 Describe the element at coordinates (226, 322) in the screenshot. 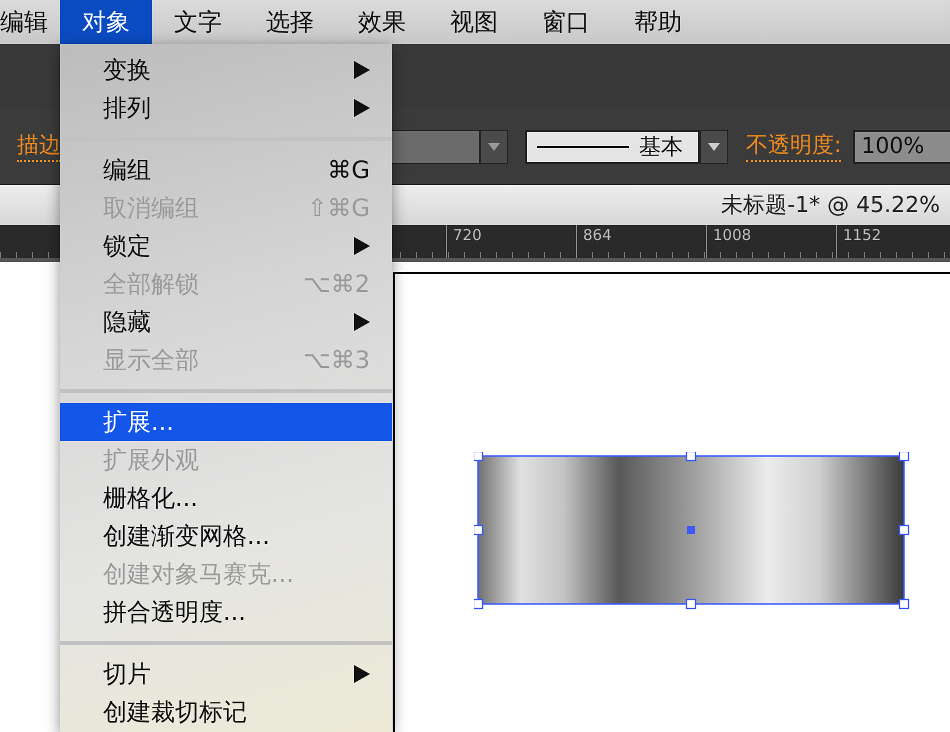

I see `menu-item: 隐藏` at that location.